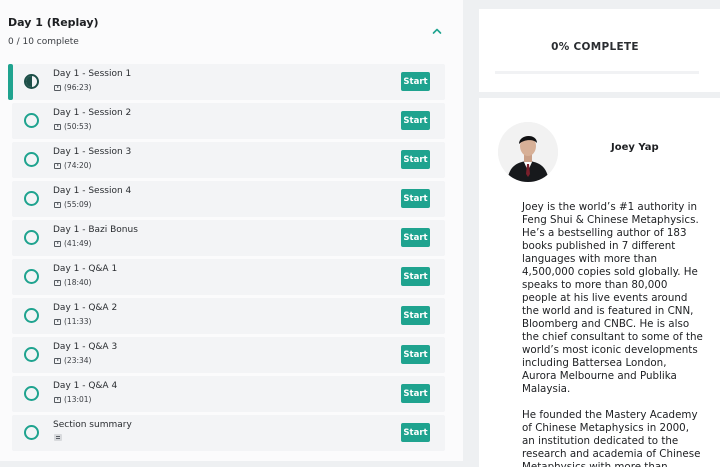 The width and height of the screenshot is (720, 467). I want to click on lesson-meta: (74:20), so click(72, 165).